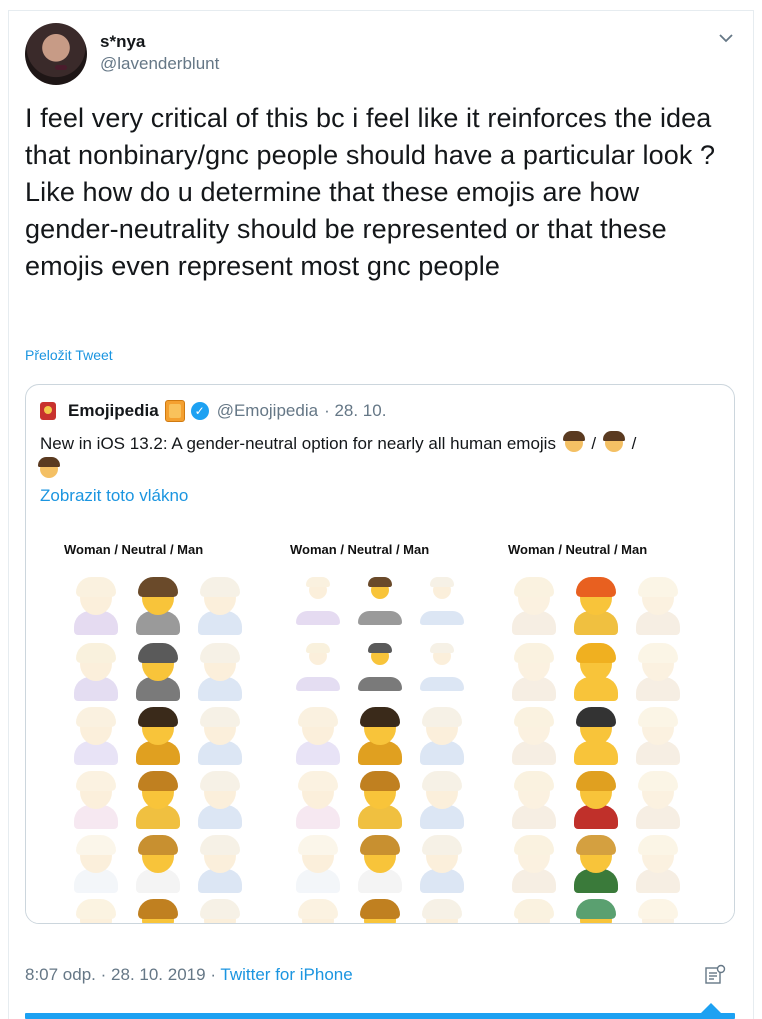  Describe the element at coordinates (267, 411) in the screenshot. I see `quoted-author-handle: @Emojipedia` at that location.